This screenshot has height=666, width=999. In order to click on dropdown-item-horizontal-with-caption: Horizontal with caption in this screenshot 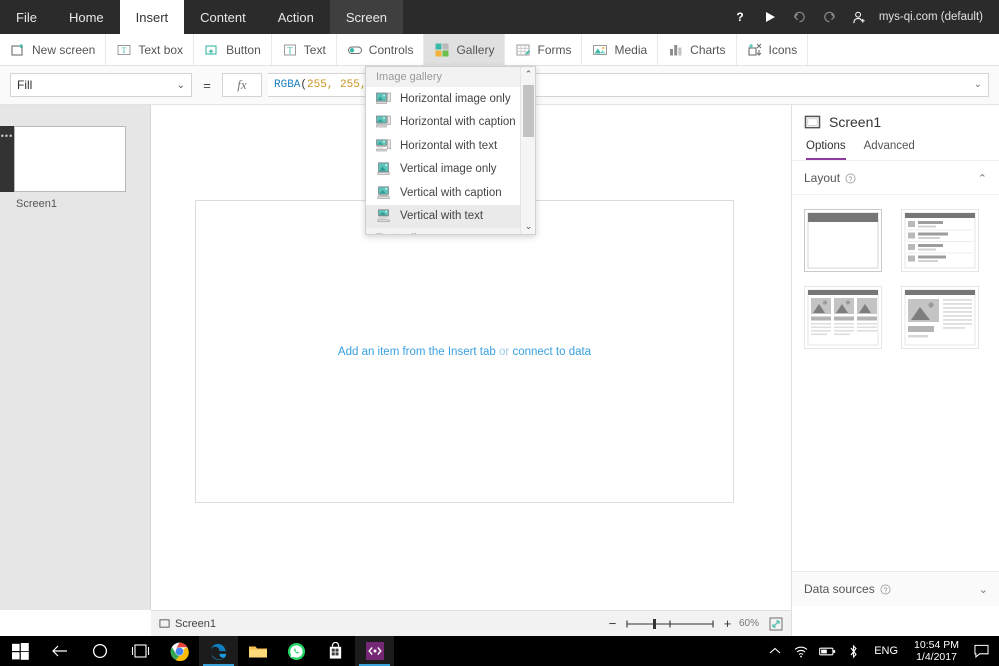, I will do `click(450, 123)`.